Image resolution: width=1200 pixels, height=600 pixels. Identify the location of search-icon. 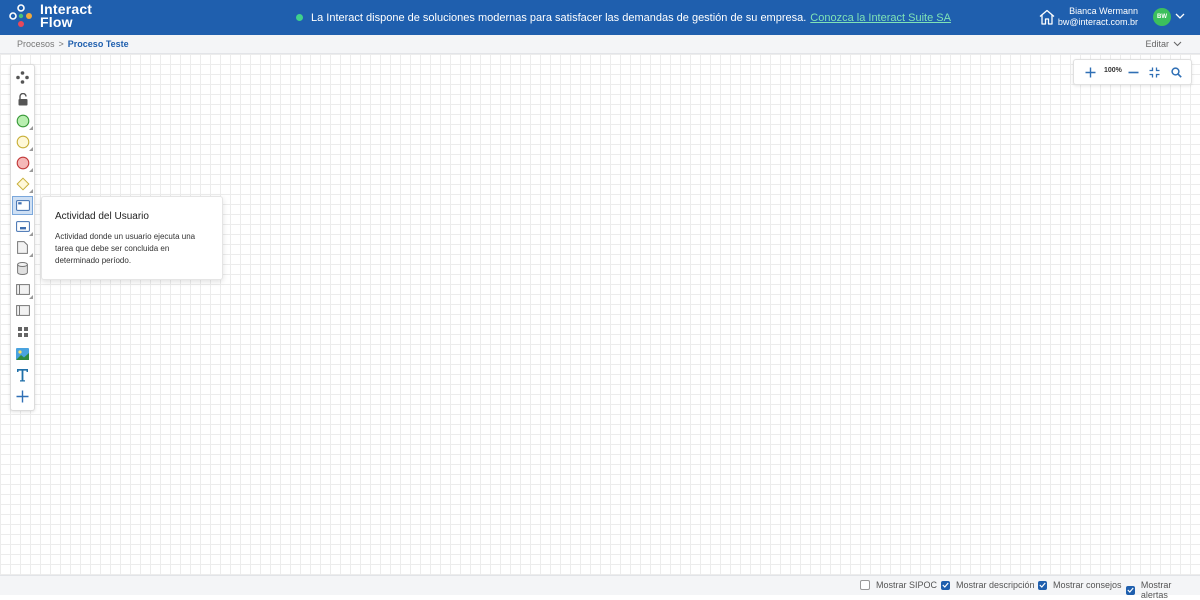
(1176, 72).